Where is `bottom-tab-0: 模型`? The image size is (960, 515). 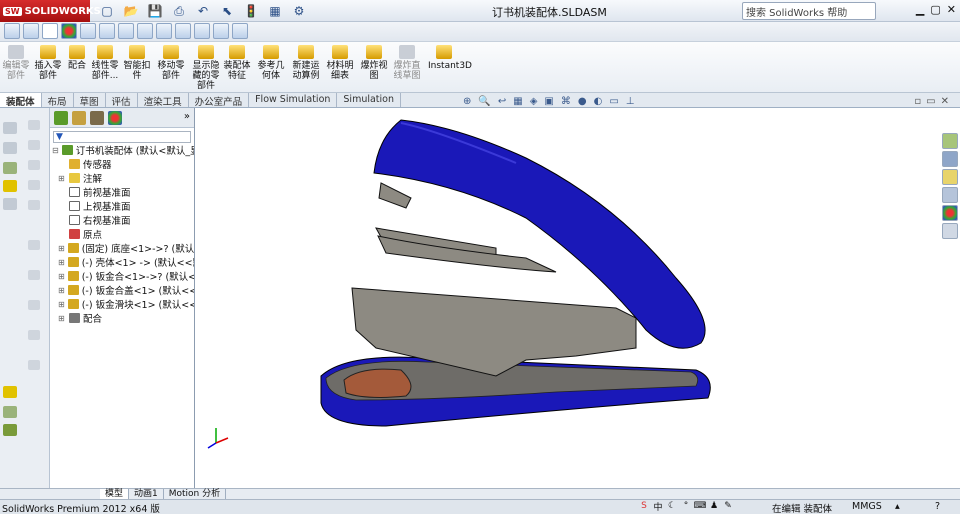 bottom-tab-0: 模型 is located at coordinates (115, 494).